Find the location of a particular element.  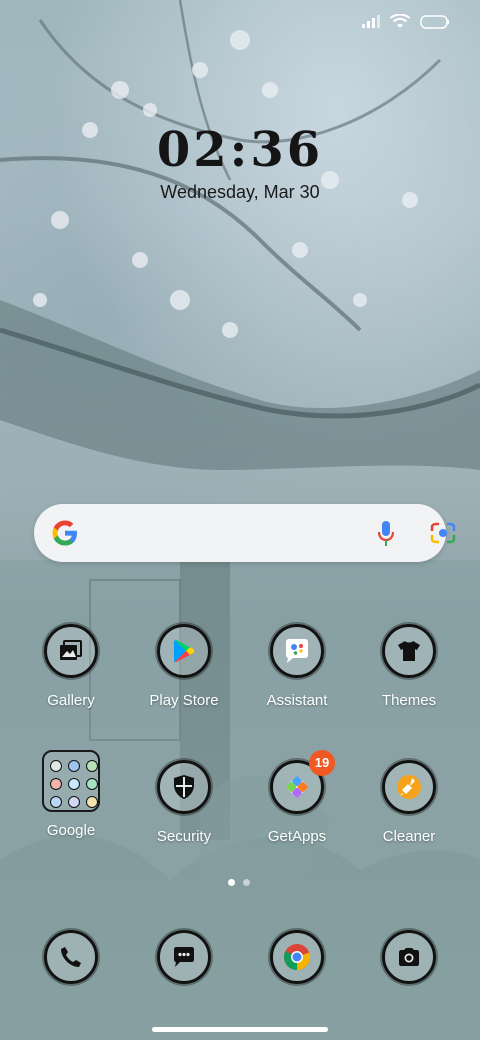

app-getapps: 19 GetApps is located at coordinates (297, 797).